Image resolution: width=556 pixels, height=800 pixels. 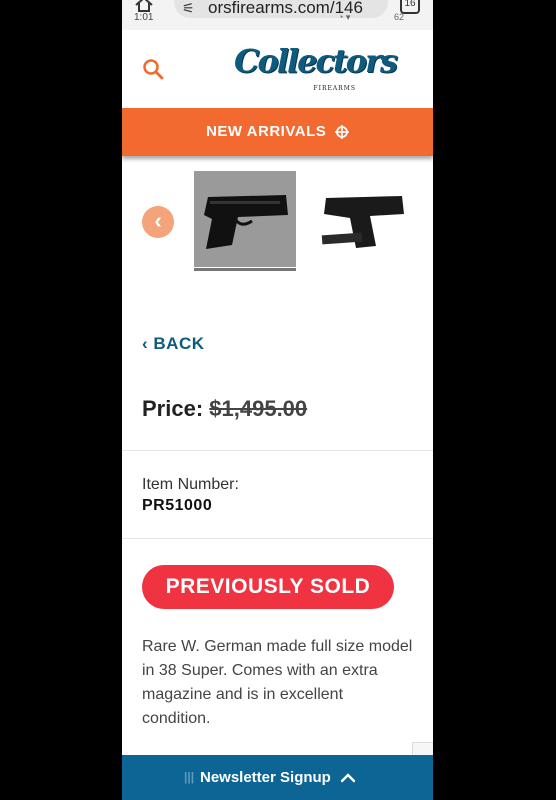 I want to click on tab-count-button: 16, so click(x=410, y=7).